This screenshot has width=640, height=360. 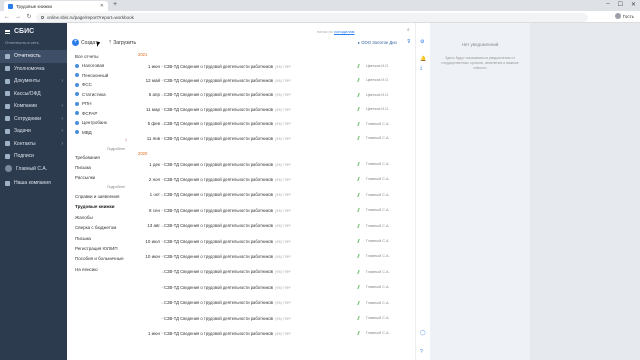 What do you see at coordinates (423, 59) in the screenshot?
I see `bell-icon: 🔔` at bounding box center [423, 59].